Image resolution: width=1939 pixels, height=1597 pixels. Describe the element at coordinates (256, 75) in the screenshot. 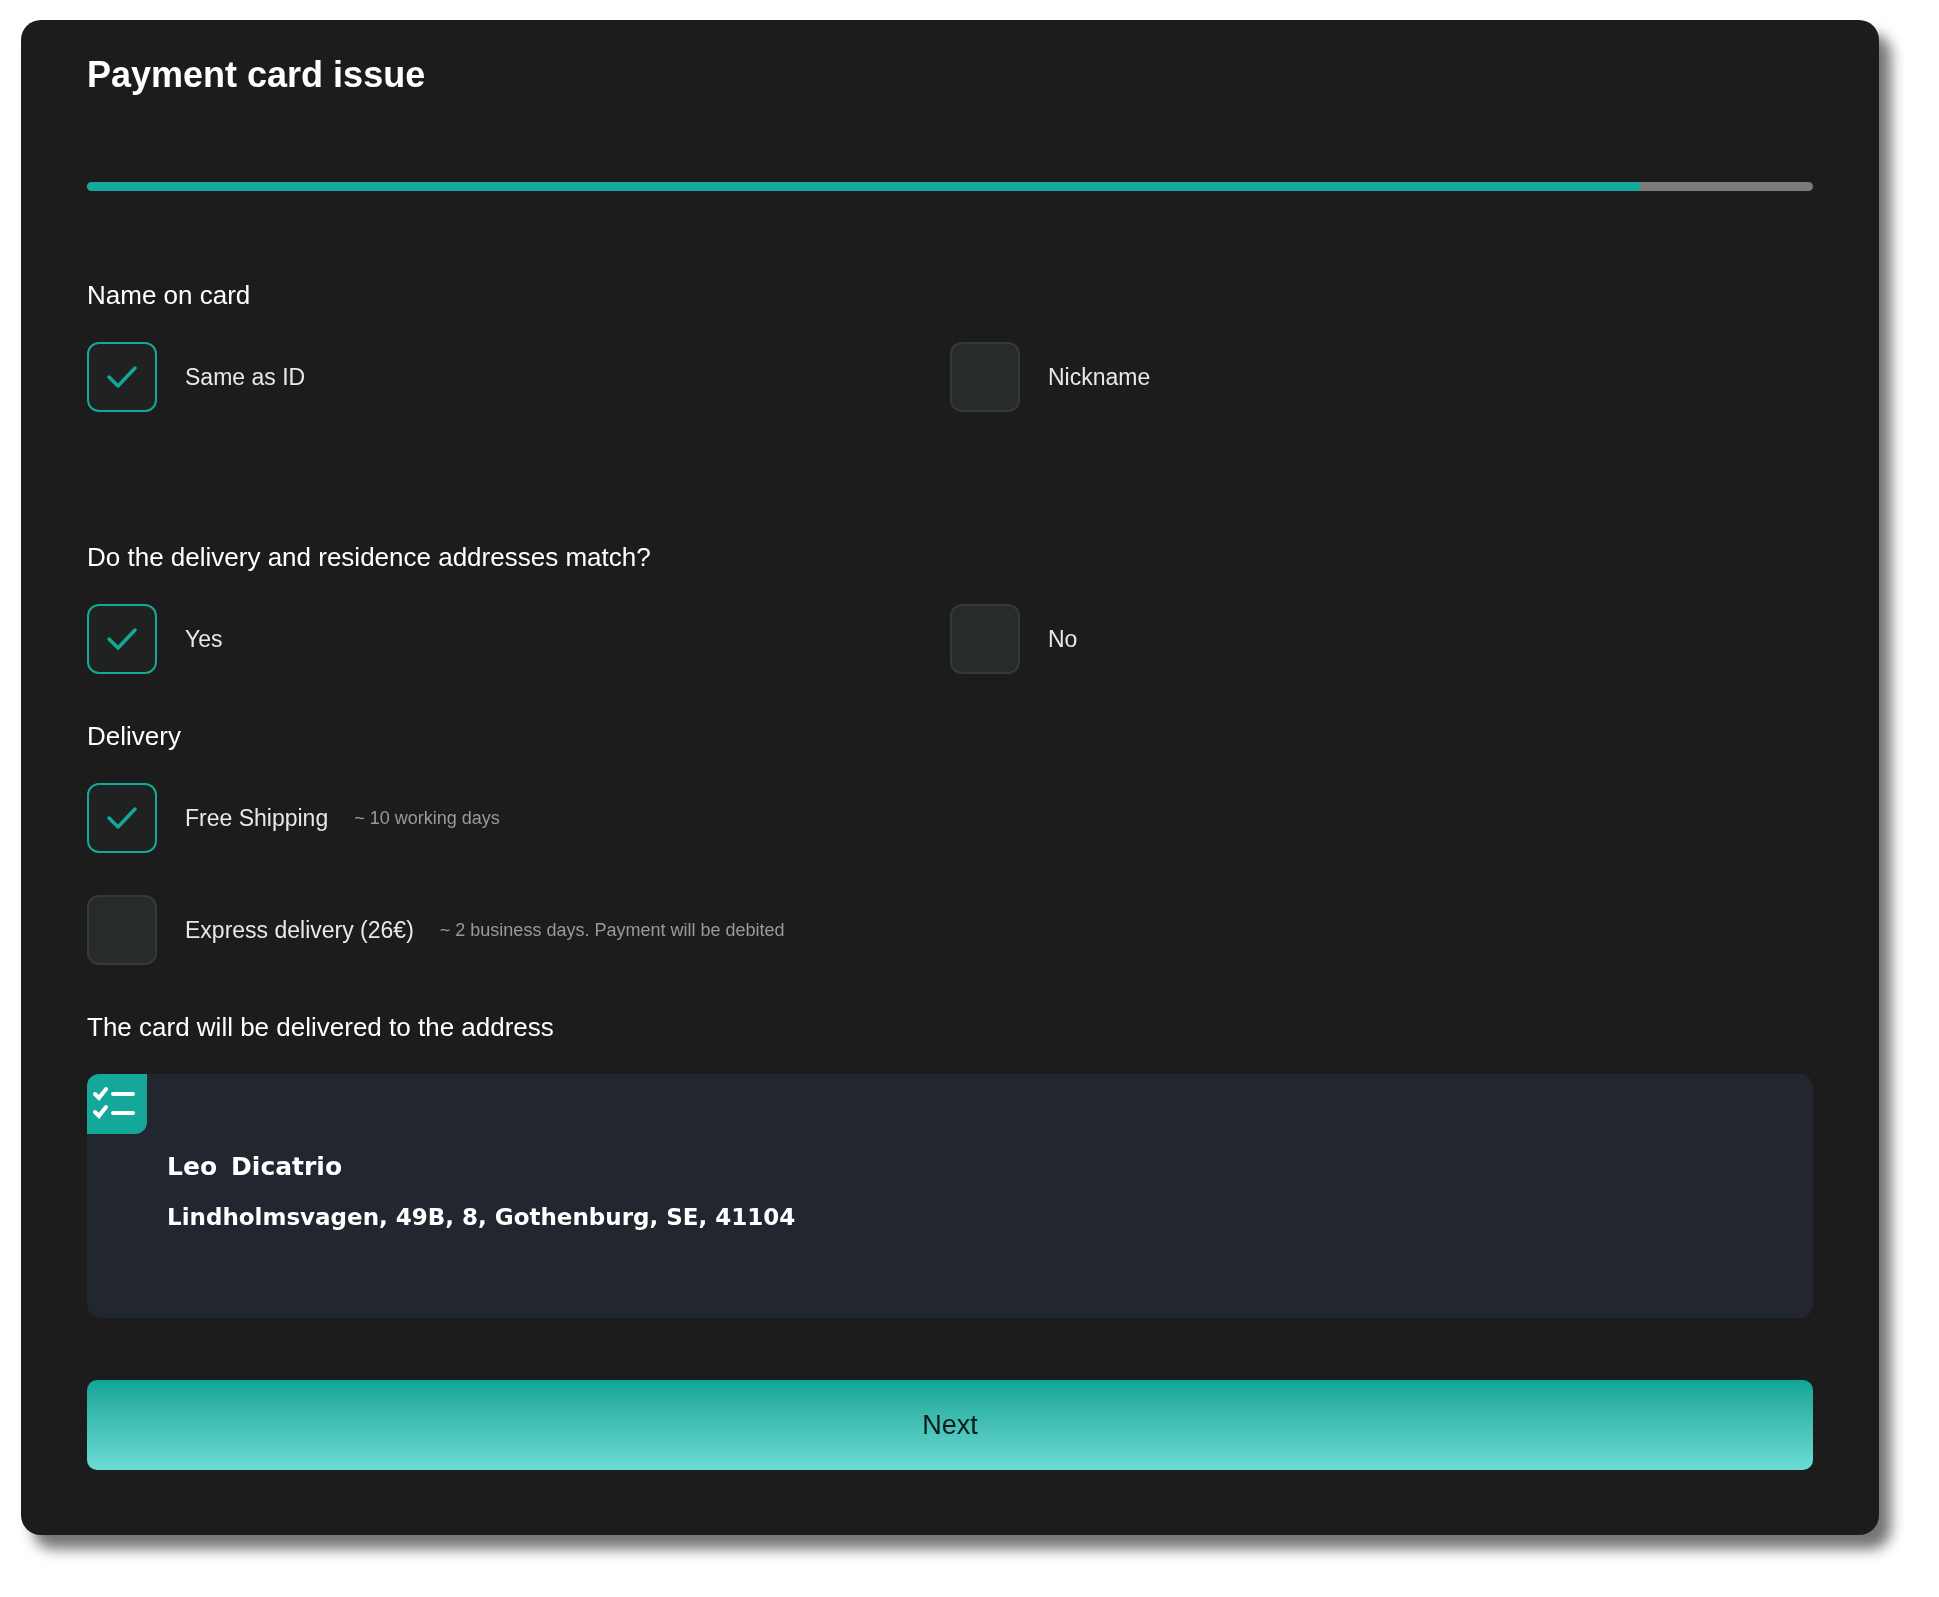

I see `dialog-title: Payment card issue` at that location.